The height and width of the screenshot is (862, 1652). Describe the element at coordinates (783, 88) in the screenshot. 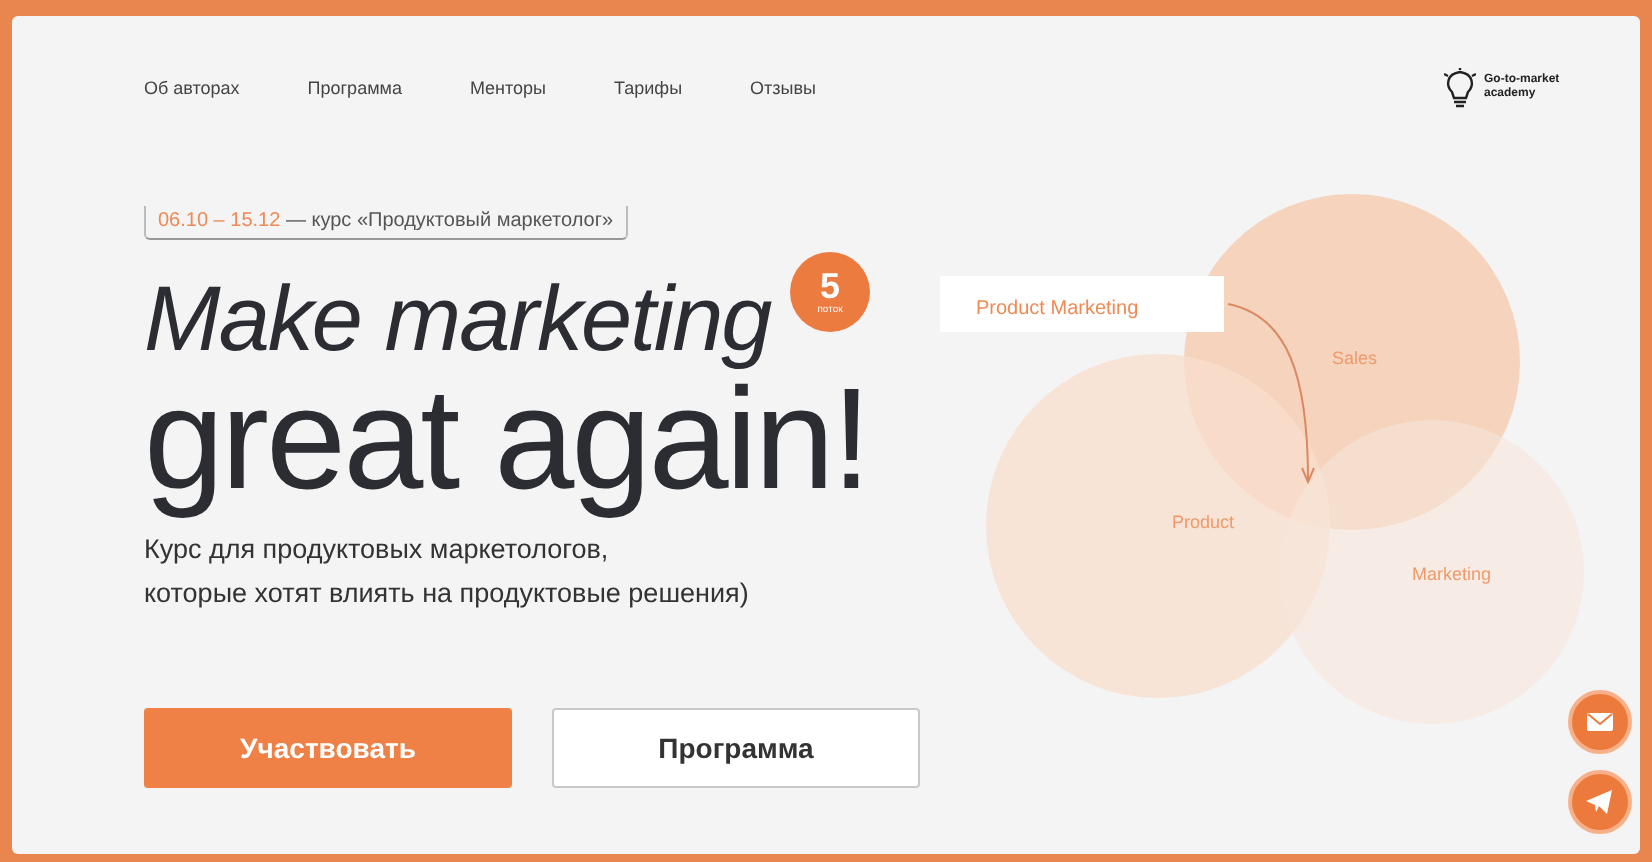

I see `nav-link: Отзывы` at that location.